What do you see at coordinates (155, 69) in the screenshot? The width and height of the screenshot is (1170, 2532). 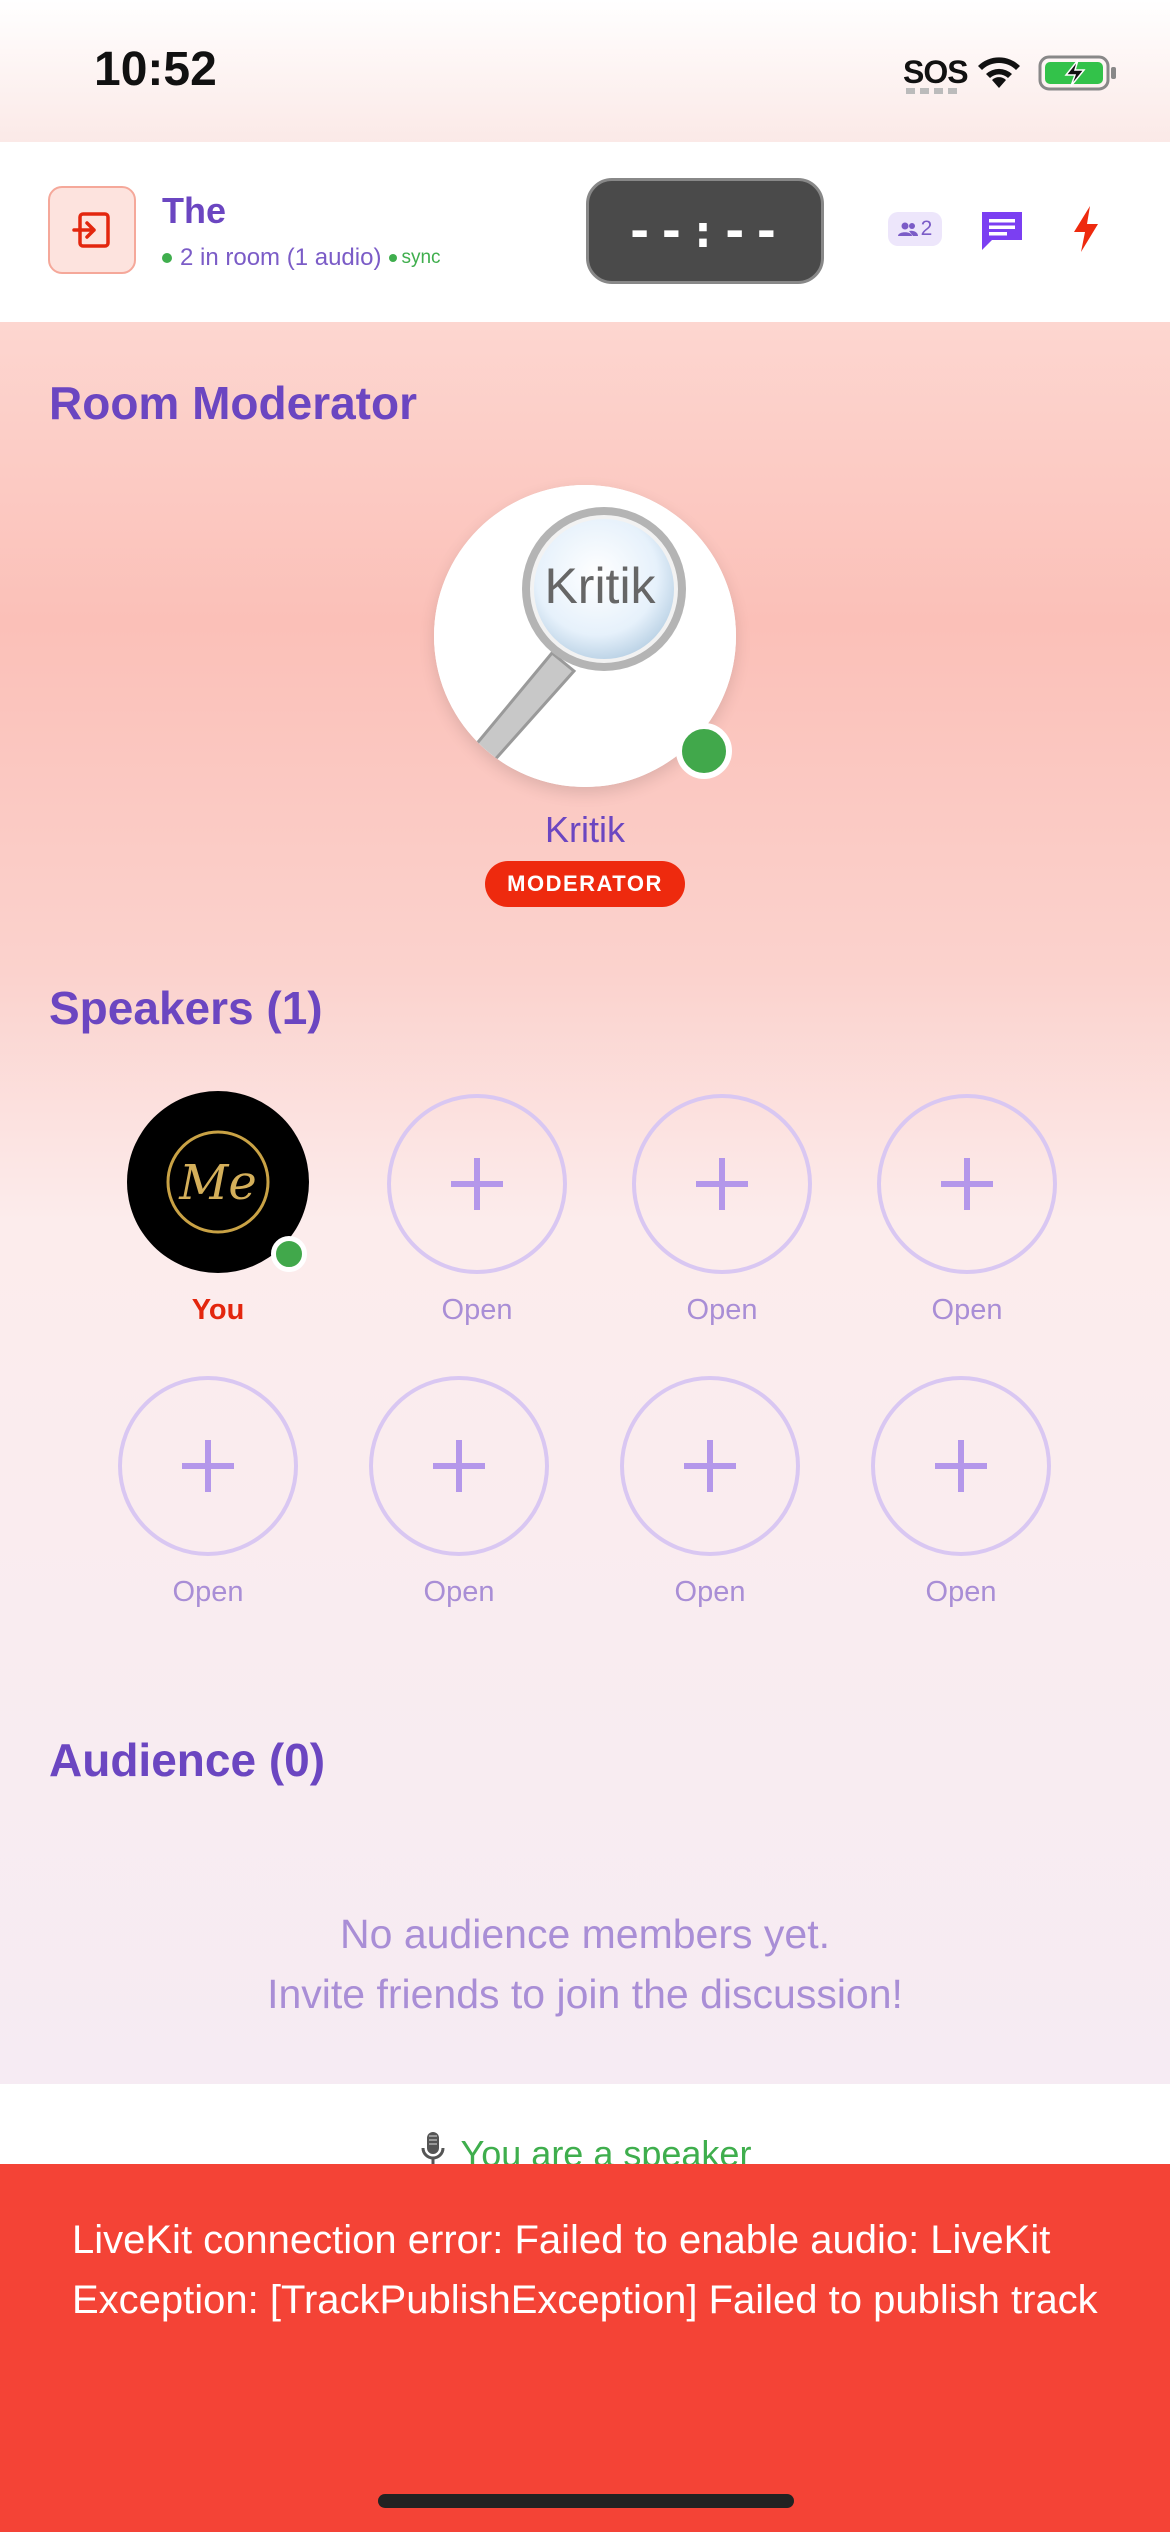 I see `status-time: 10:52` at bounding box center [155, 69].